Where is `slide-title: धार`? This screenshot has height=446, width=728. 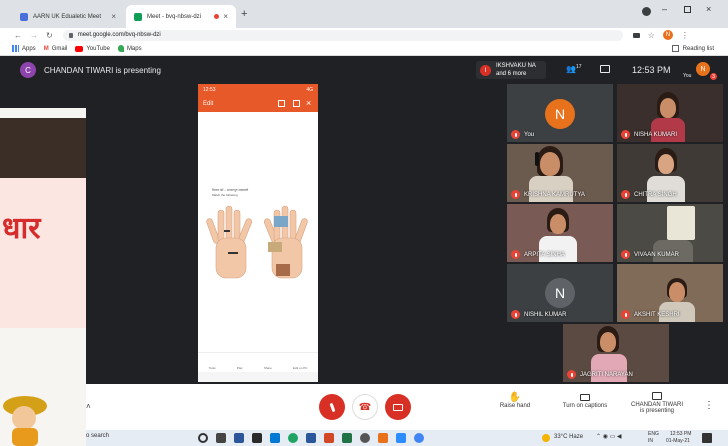
slide-title: धार is located at coordinates (21, 228).